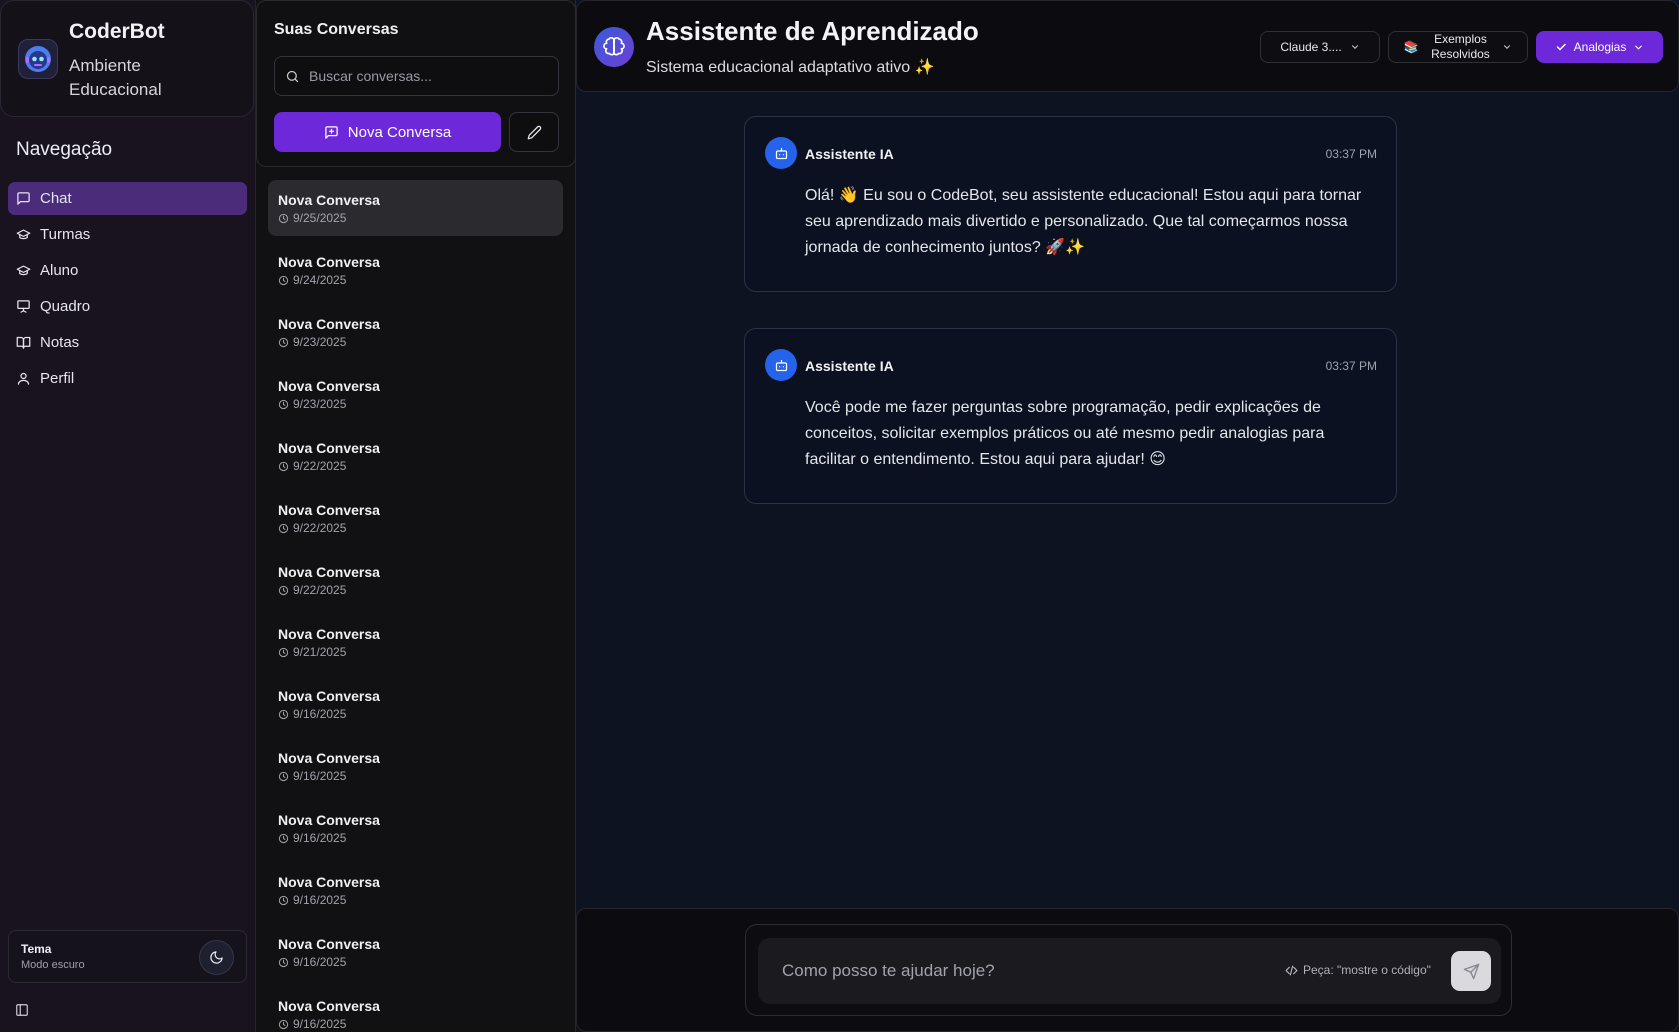 The width and height of the screenshot is (1679, 1032). Describe the element at coordinates (127, 234) in the screenshot. I see `nav-item-turmas: Turmas` at that location.